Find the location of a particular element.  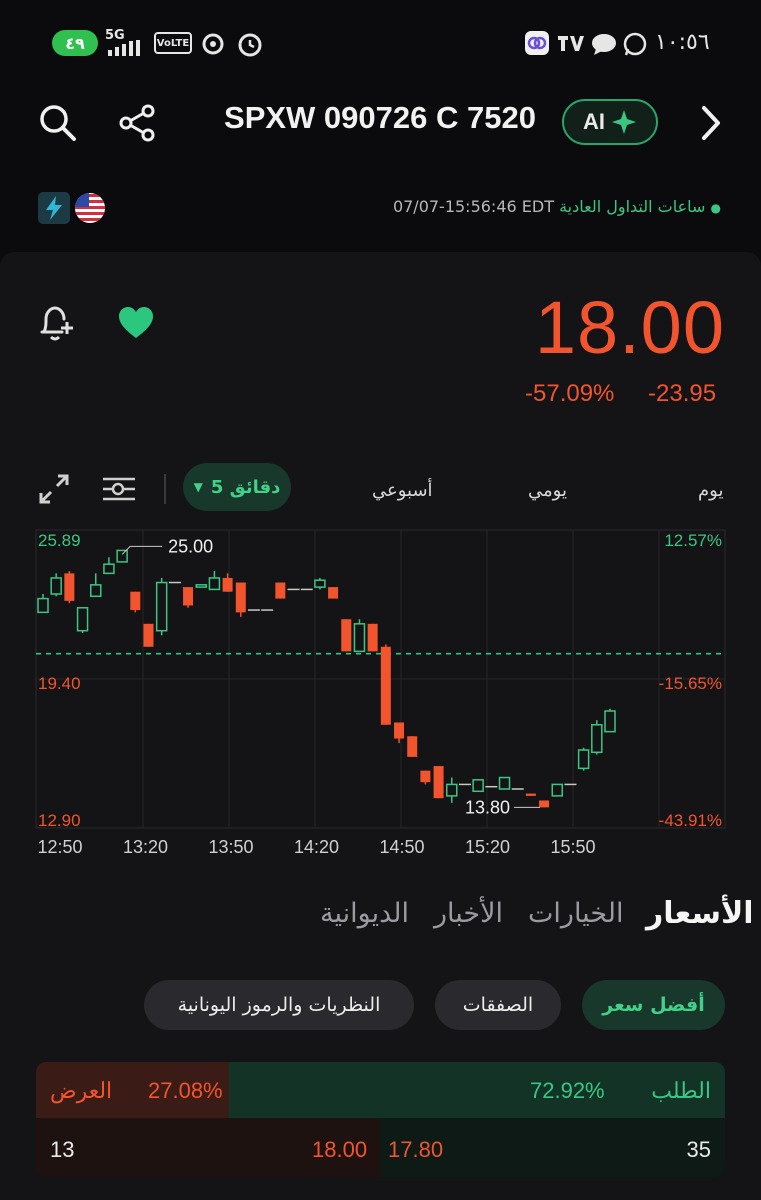

y-axis-label-right: -15.65% is located at coordinates (690, 683).